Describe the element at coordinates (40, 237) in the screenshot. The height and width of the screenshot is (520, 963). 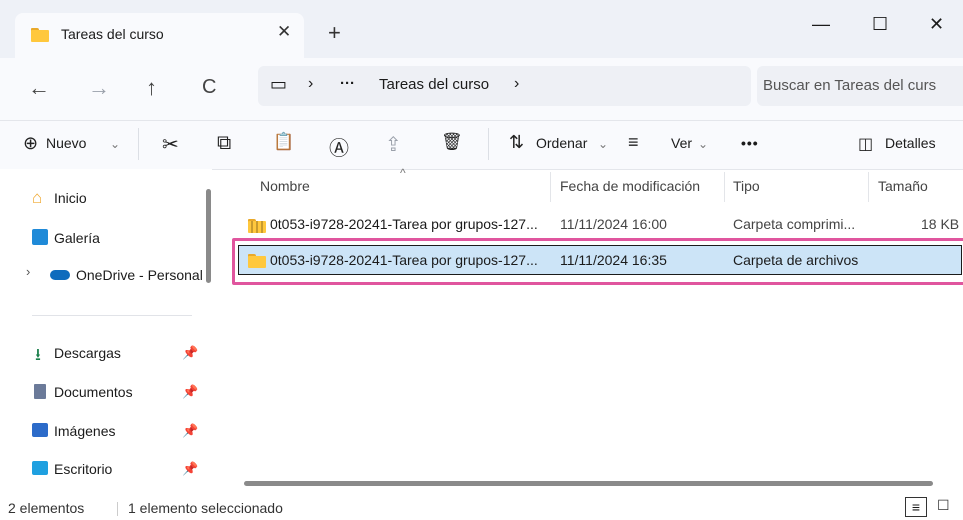
I see `gallery-icon` at that location.